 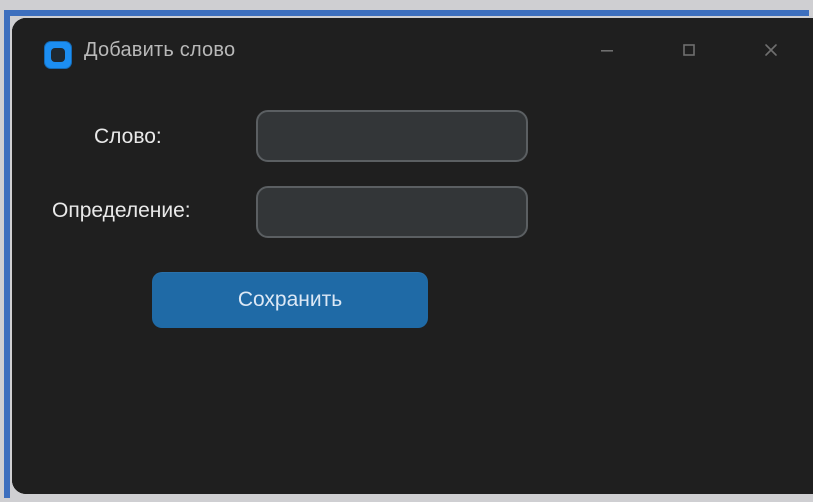 I want to click on window-controls, so click(x=689, y=52).